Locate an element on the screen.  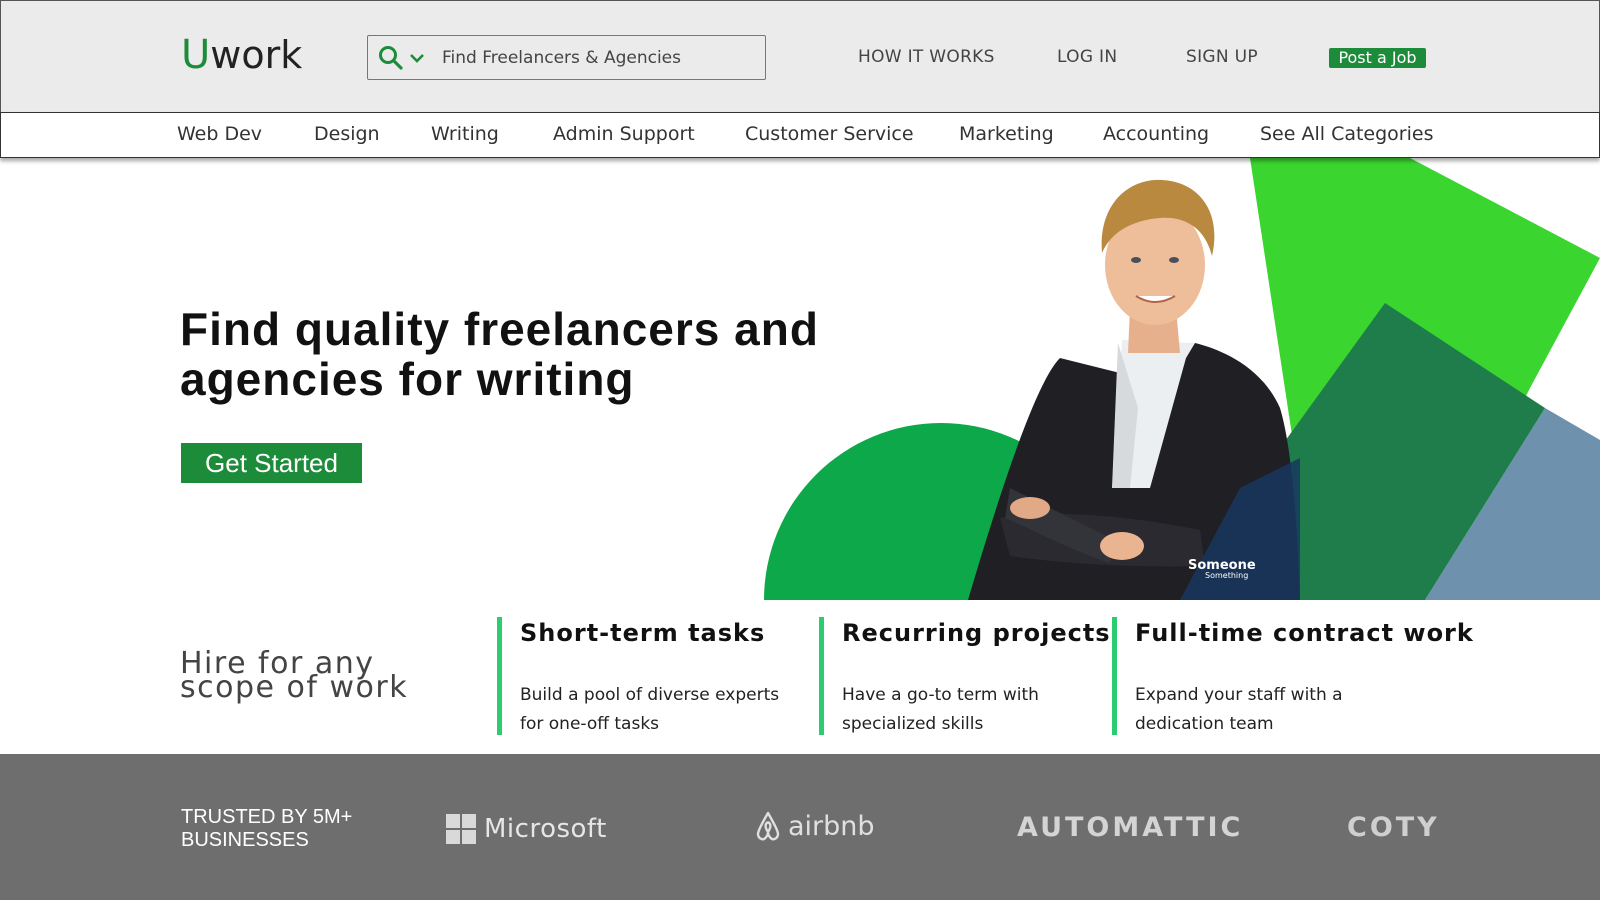
microsoft-logo: Microsoft is located at coordinates (526, 829).